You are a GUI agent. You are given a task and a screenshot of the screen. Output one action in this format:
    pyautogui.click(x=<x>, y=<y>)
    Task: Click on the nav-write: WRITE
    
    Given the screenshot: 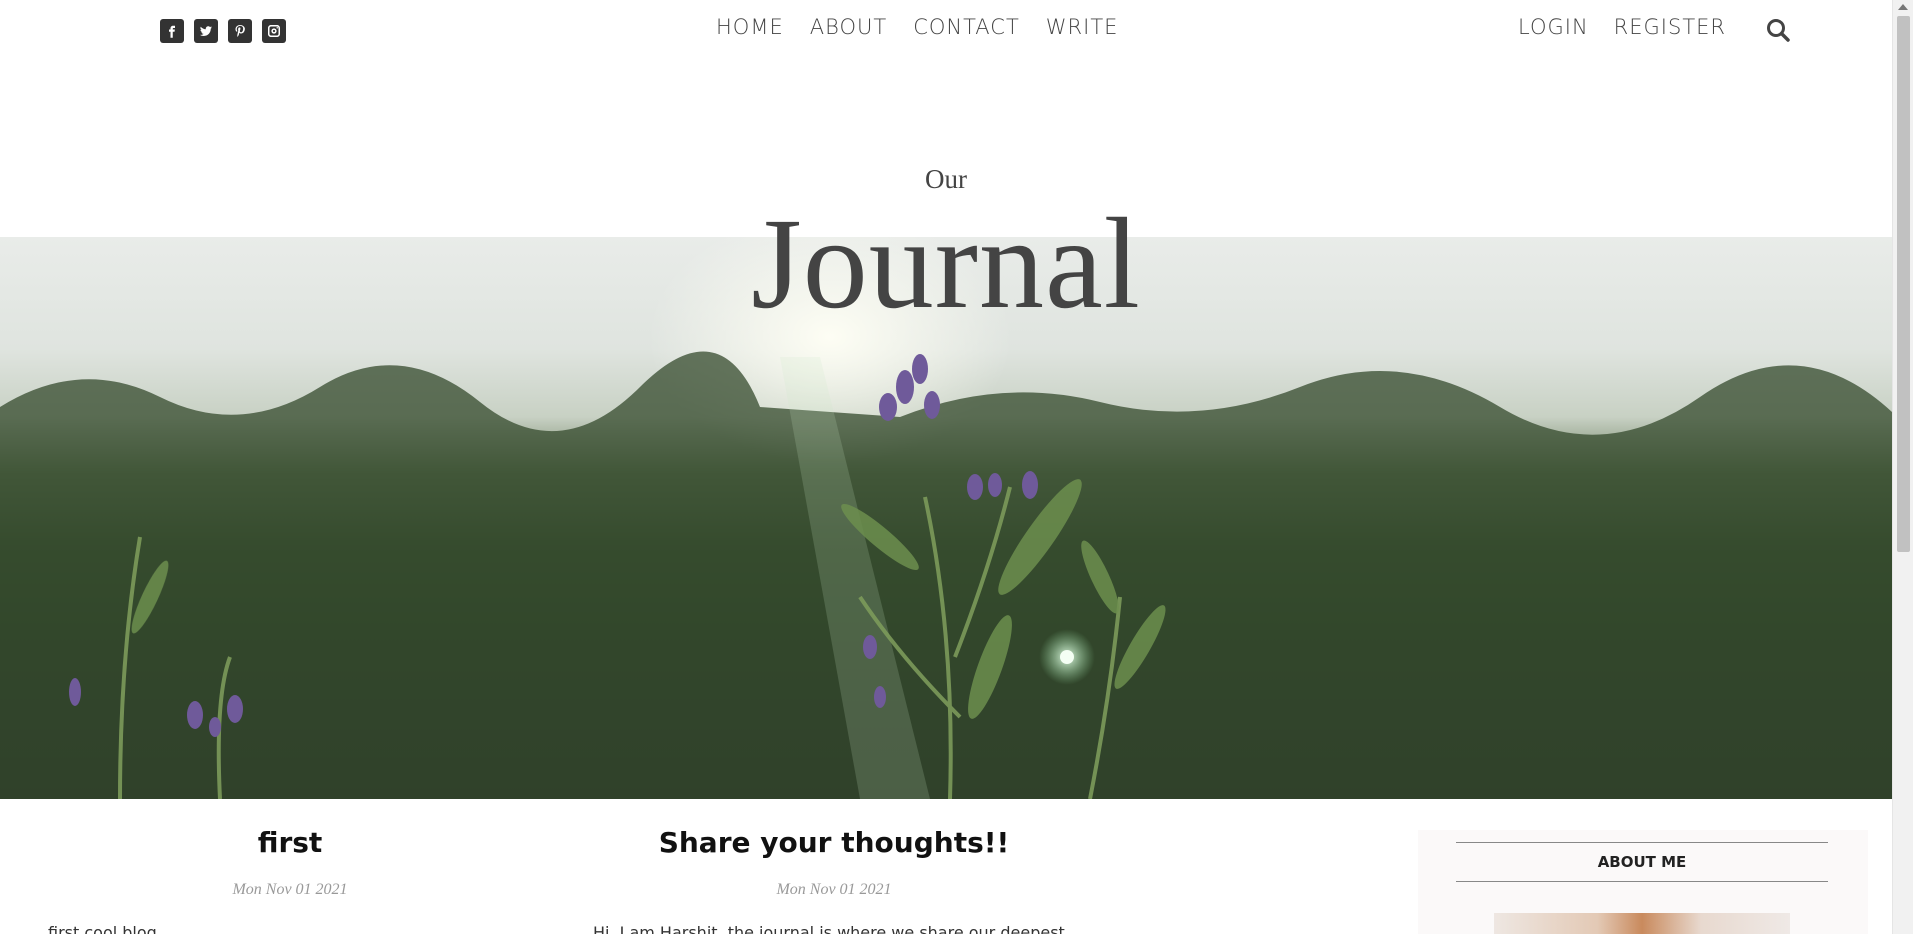 What is the action you would take?
    pyautogui.click(x=1082, y=27)
    